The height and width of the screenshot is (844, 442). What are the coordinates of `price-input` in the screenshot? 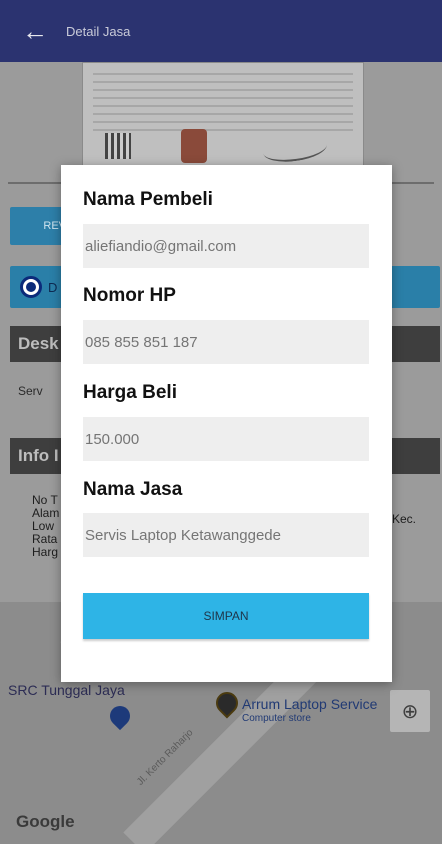 It's located at (226, 439).